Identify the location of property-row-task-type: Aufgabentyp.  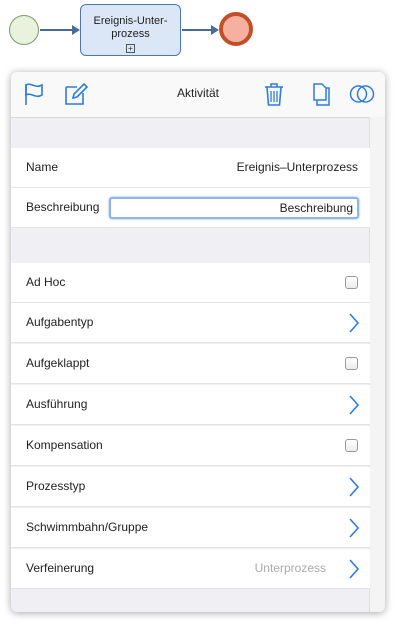
(190, 323).